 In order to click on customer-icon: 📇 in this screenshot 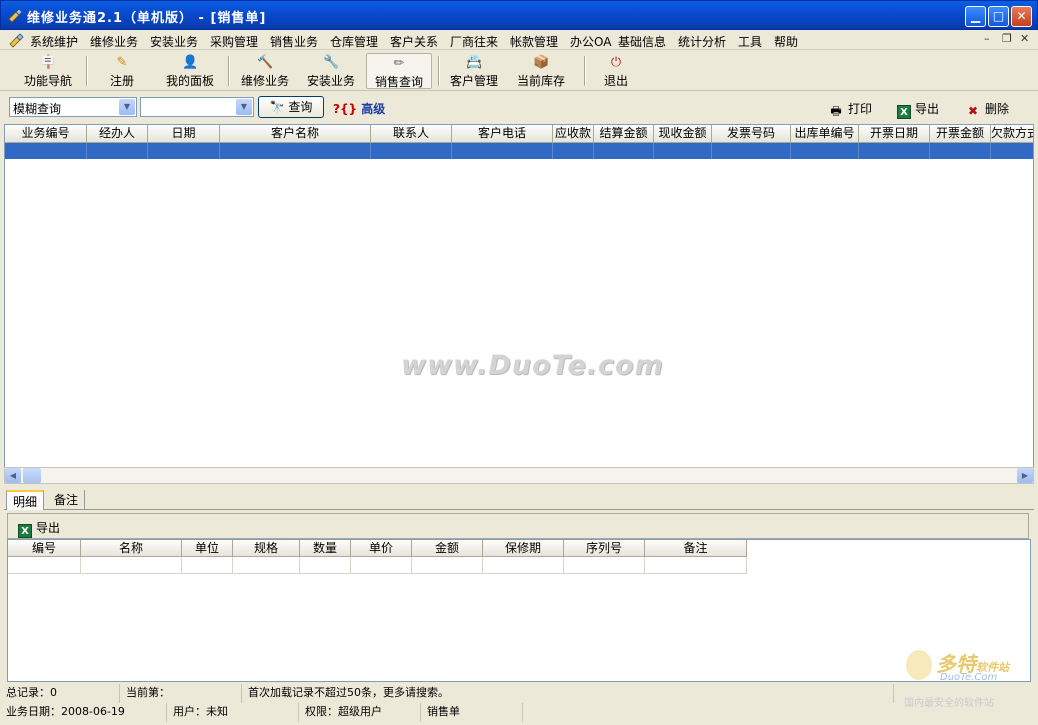, I will do `click(474, 62)`.